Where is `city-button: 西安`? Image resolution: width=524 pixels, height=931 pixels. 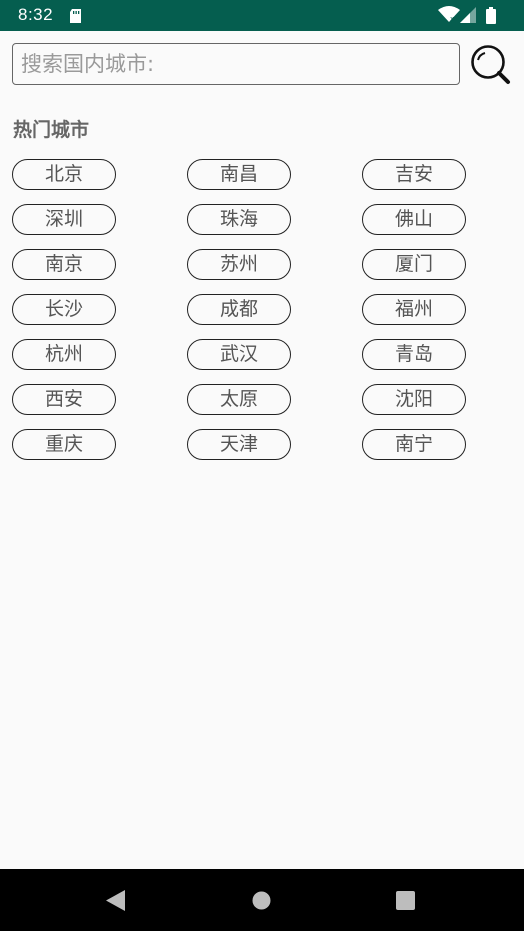 city-button: 西安 is located at coordinates (64, 399).